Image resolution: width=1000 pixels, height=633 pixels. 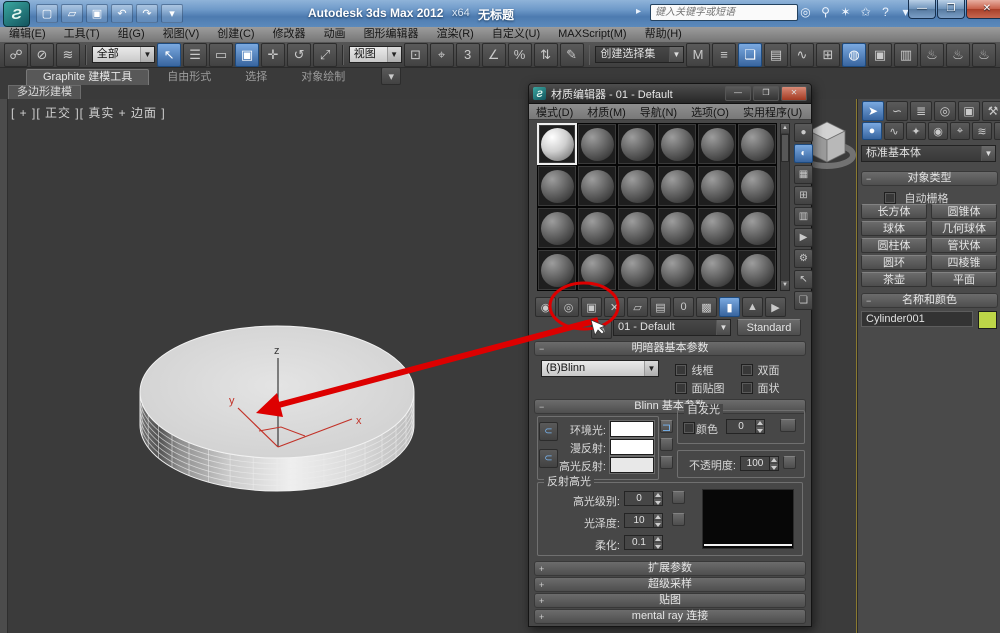 What do you see at coordinates (894, 245) in the screenshot?
I see `button-cylinder: 圆柱体` at bounding box center [894, 245].